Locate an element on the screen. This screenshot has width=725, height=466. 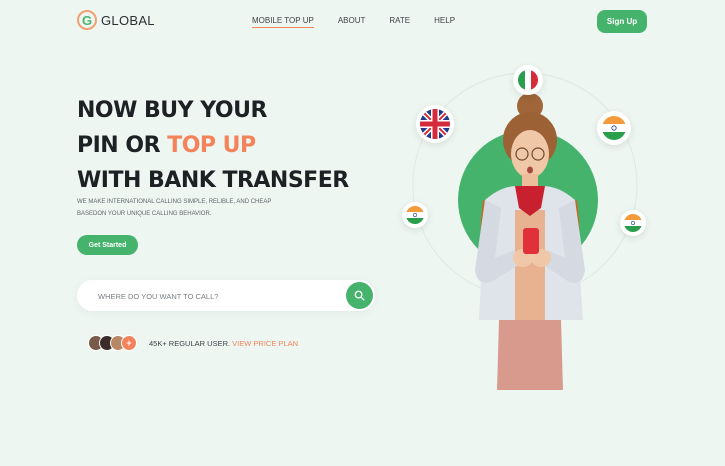
nav-item-about: ABOUT is located at coordinates (352, 20).